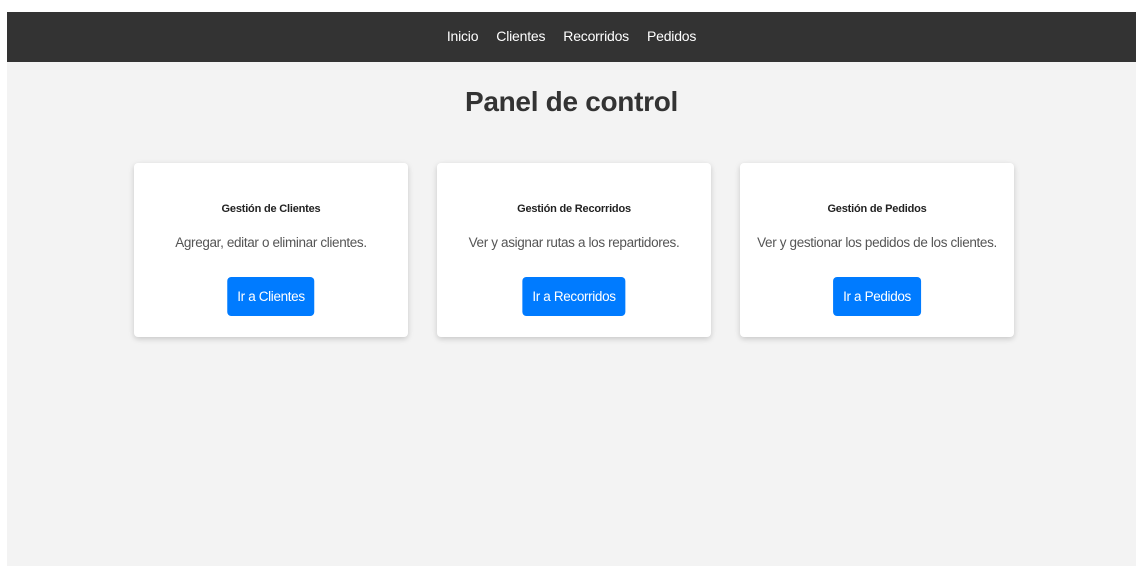 The height and width of the screenshot is (566, 1136). Describe the element at coordinates (671, 36) in the screenshot. I see `nav-link-pedidos: Pedidos` at that location.